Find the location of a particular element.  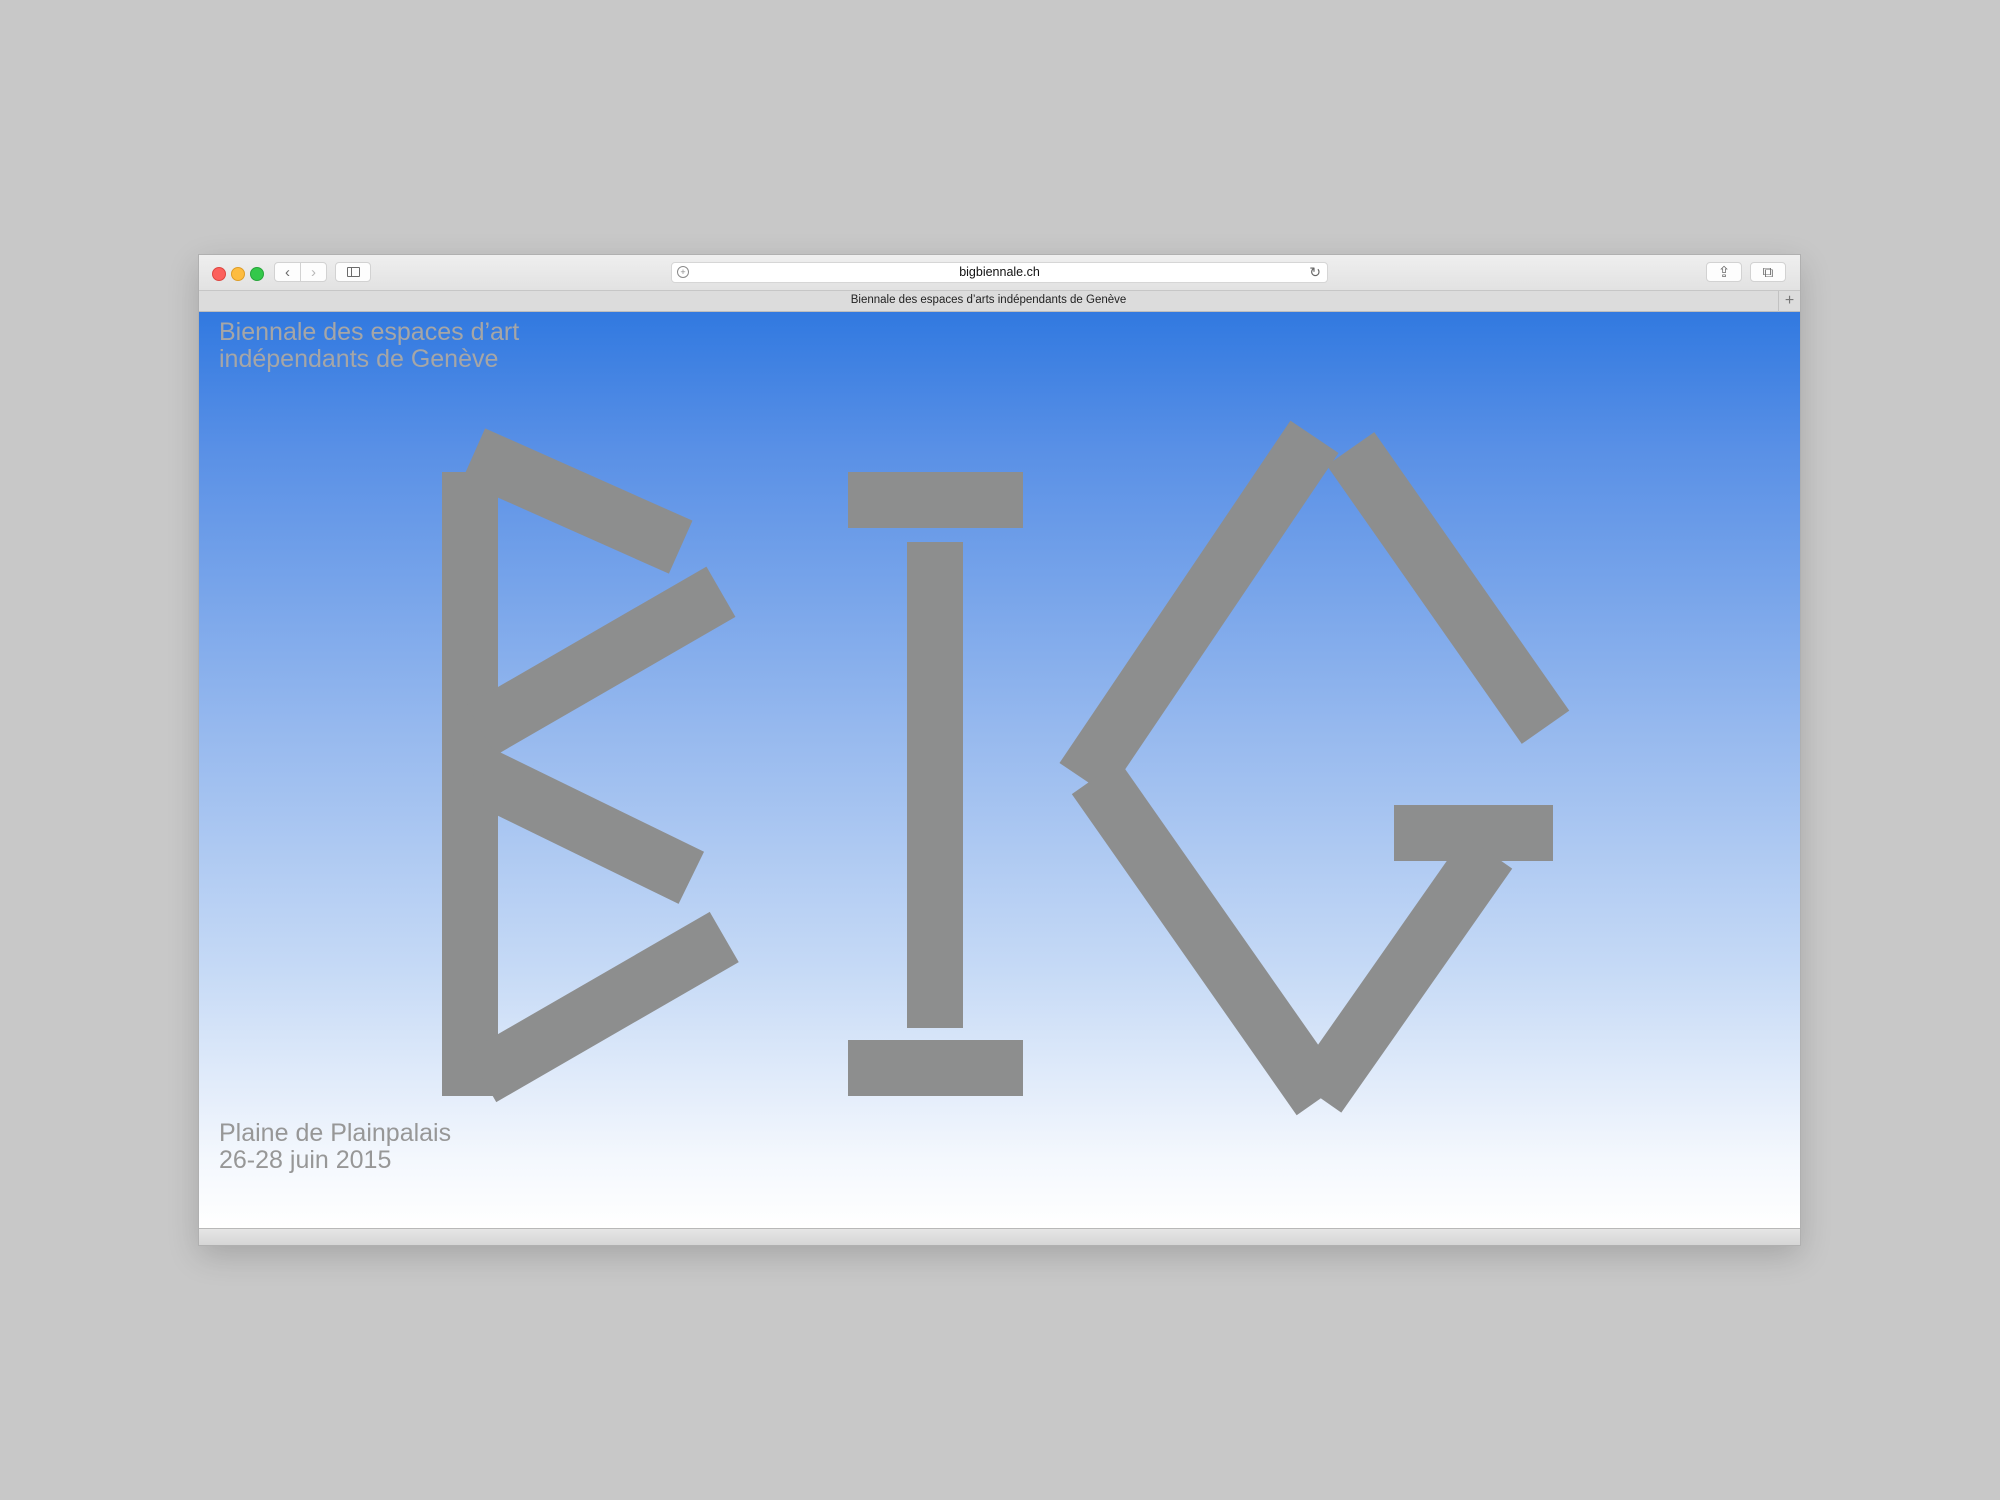

zoom-window-button is located at coordinates (257, 274).